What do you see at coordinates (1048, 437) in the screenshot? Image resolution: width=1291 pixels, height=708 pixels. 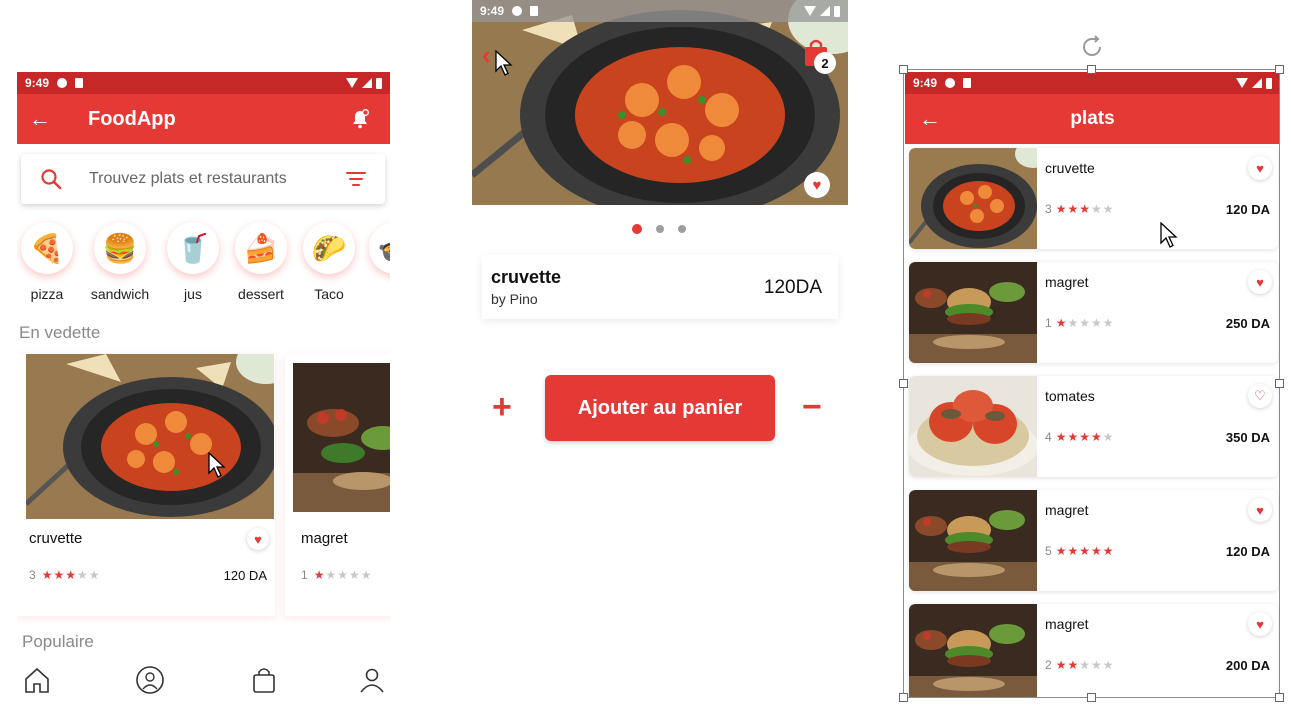 I see `rating-value: 4` at bounding box center [1048, 437].